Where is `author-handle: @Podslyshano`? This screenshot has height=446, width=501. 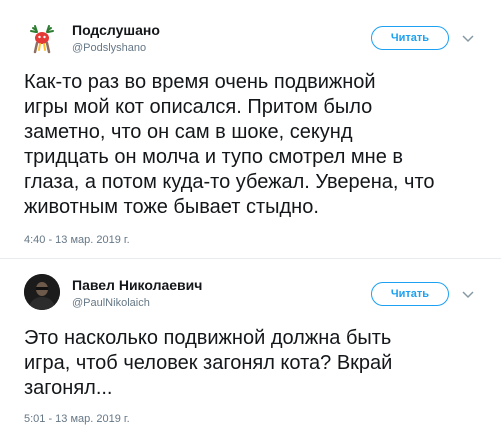
author-handle: @Podslyshano is located at coordinates (109, 48).